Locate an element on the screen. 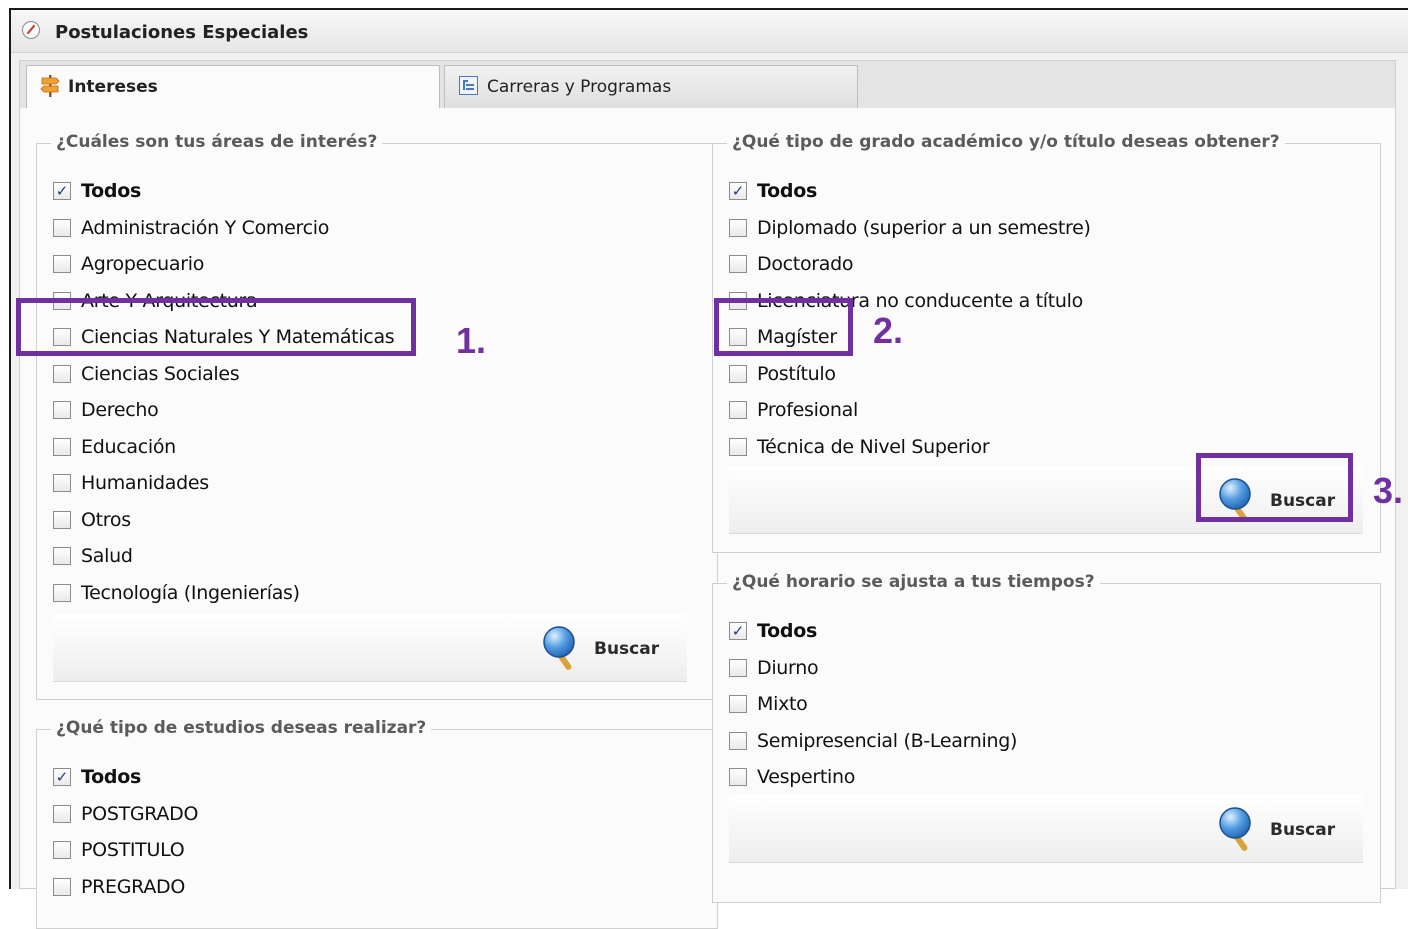 This screenshot has height=929, width=1408. areas-option: Salud is located at coordinates (93, 556).